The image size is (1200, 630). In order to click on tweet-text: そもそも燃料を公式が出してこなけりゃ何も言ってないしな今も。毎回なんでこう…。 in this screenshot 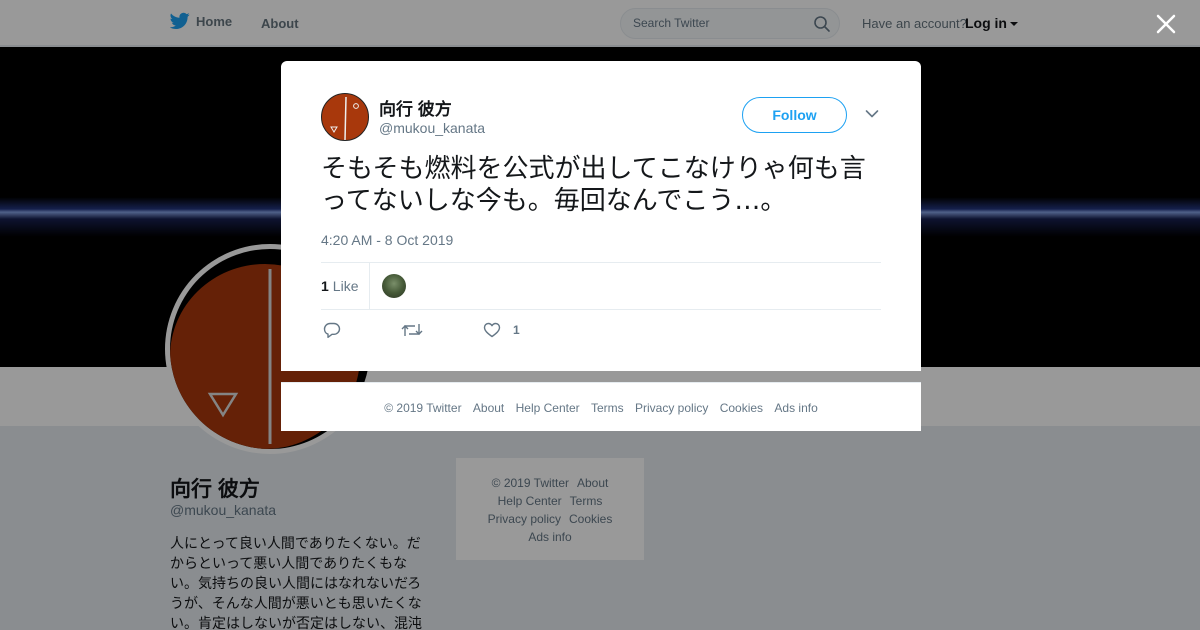, I will do `click(593, 185)`.